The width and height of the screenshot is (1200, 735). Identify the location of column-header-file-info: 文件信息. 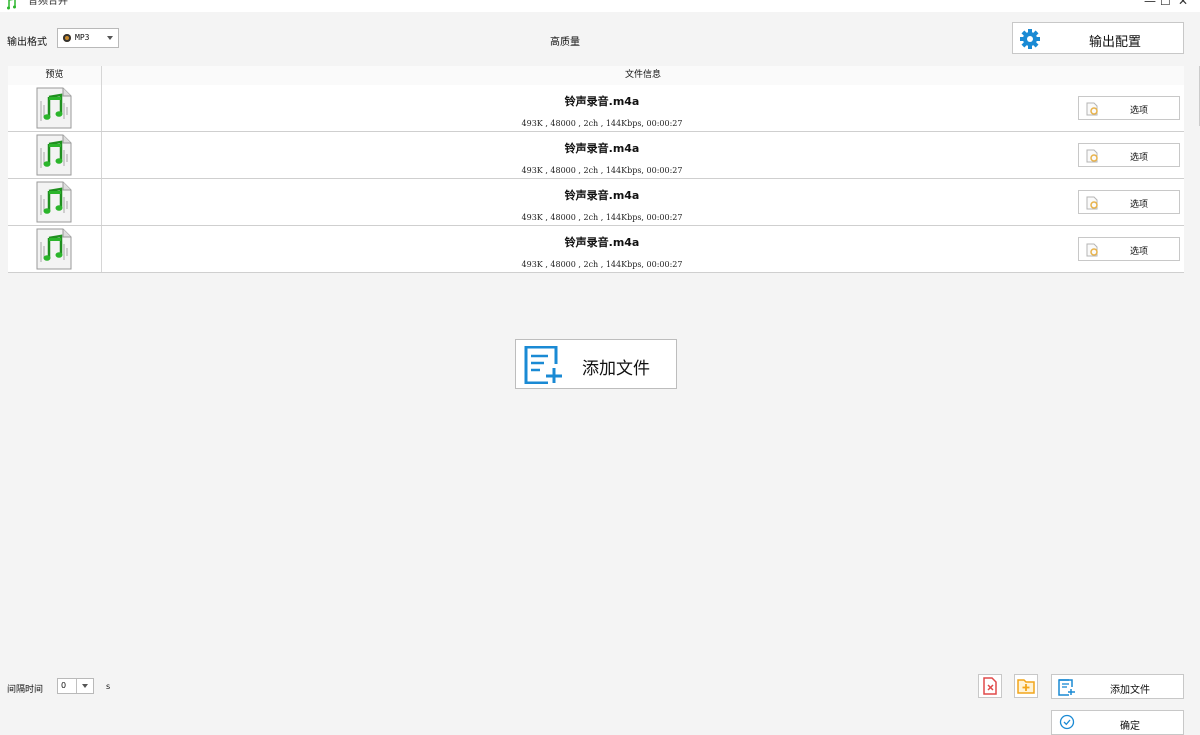
(642, 75).